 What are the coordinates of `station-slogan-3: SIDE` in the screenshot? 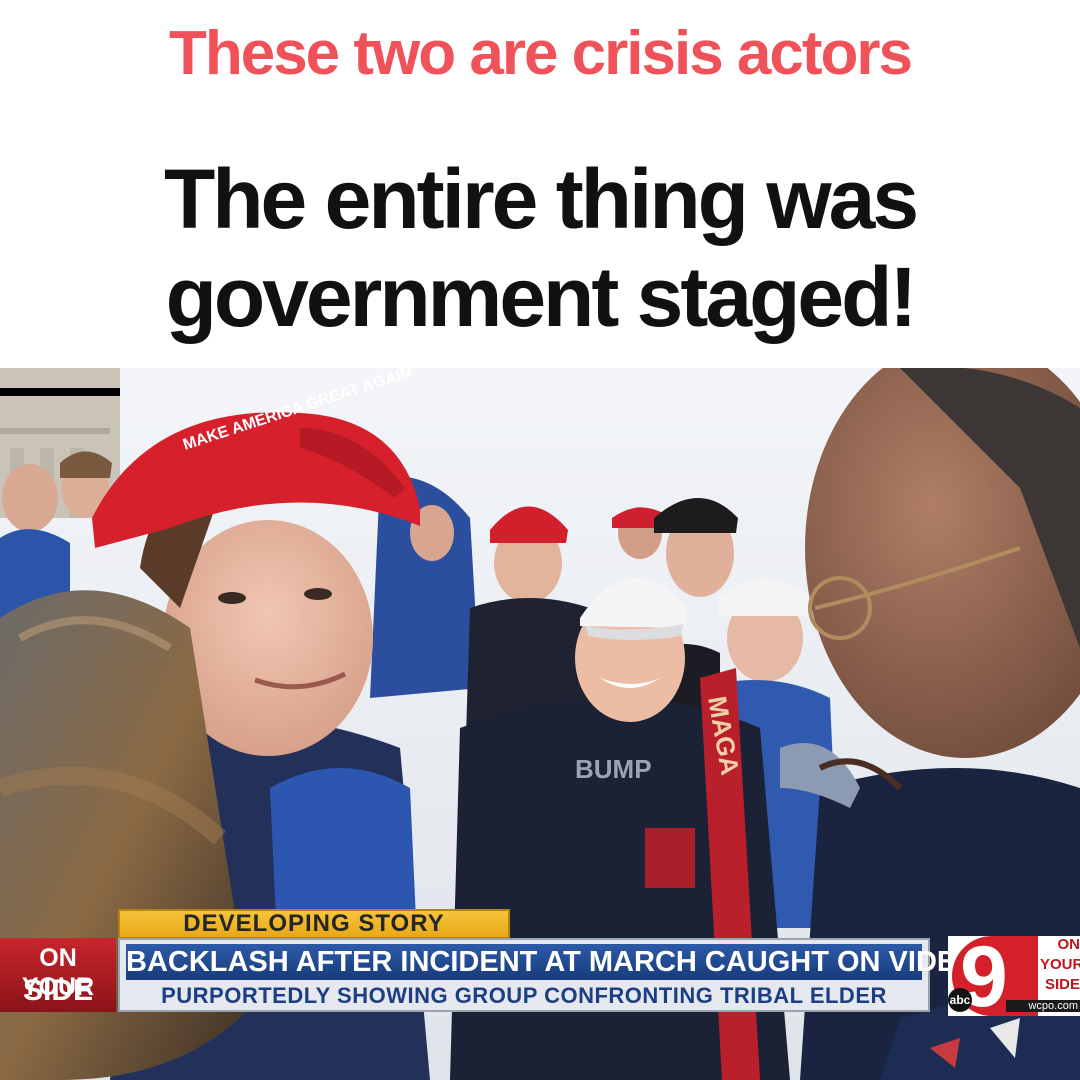 It's located at (1062, 984).